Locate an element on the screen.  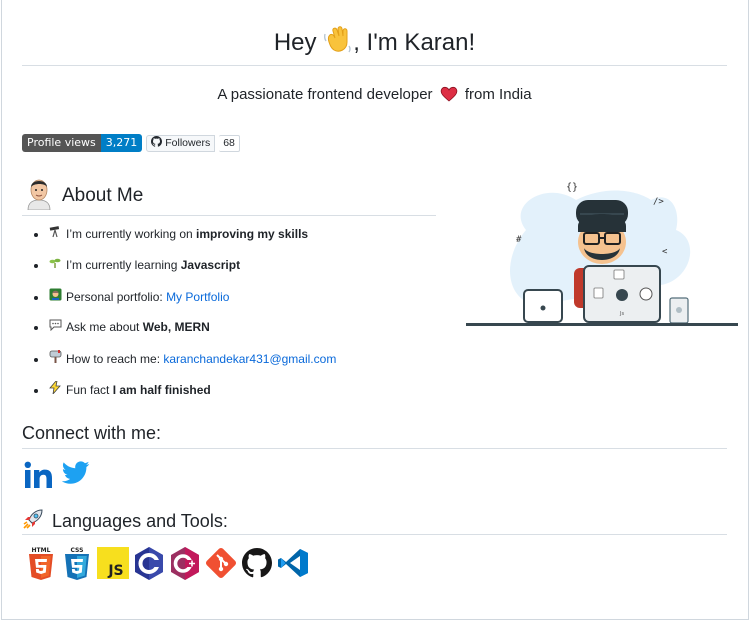
about-title: About Me is located at coordinates (103, 195).